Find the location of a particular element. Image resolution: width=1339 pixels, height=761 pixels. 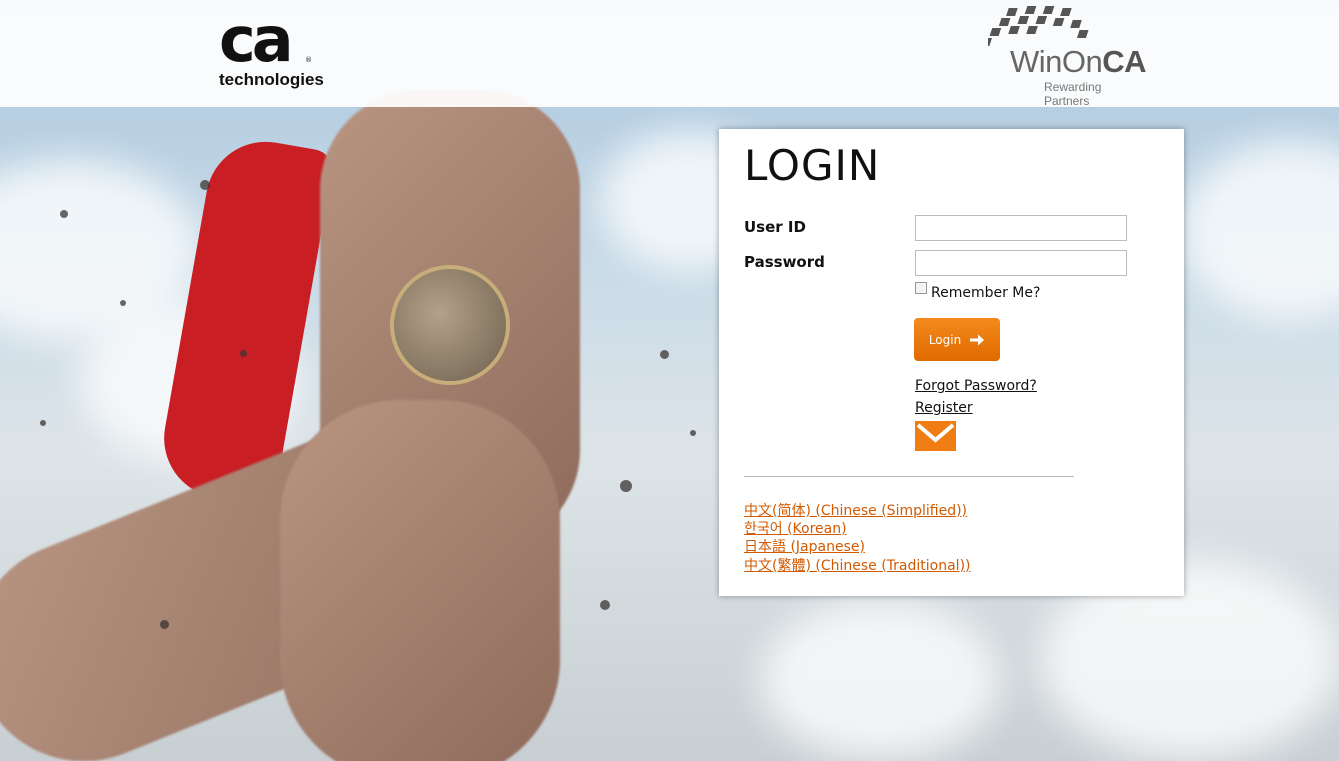

winonca-wordmark-light: WinOn is located at coordinates (1056, 61).